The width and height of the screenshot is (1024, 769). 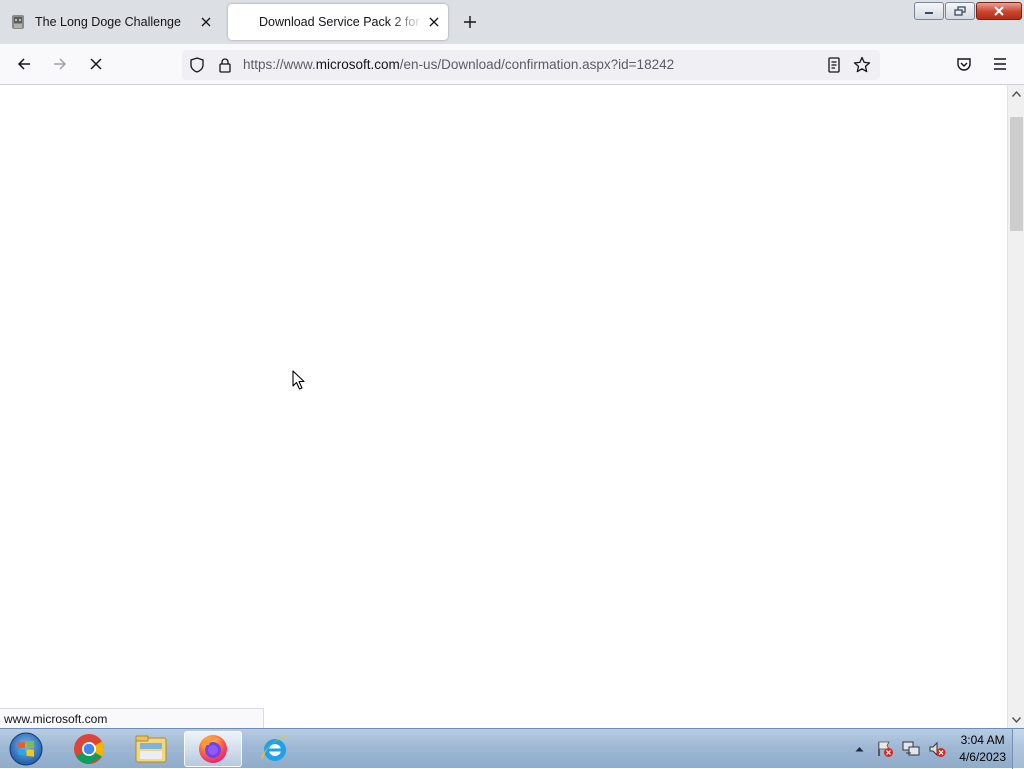 What do you see at coordinates (924, 749) in the screenshot?
I see `system-tray: 3:04 AM 4/6/2023` at bounding box center [924, 749].